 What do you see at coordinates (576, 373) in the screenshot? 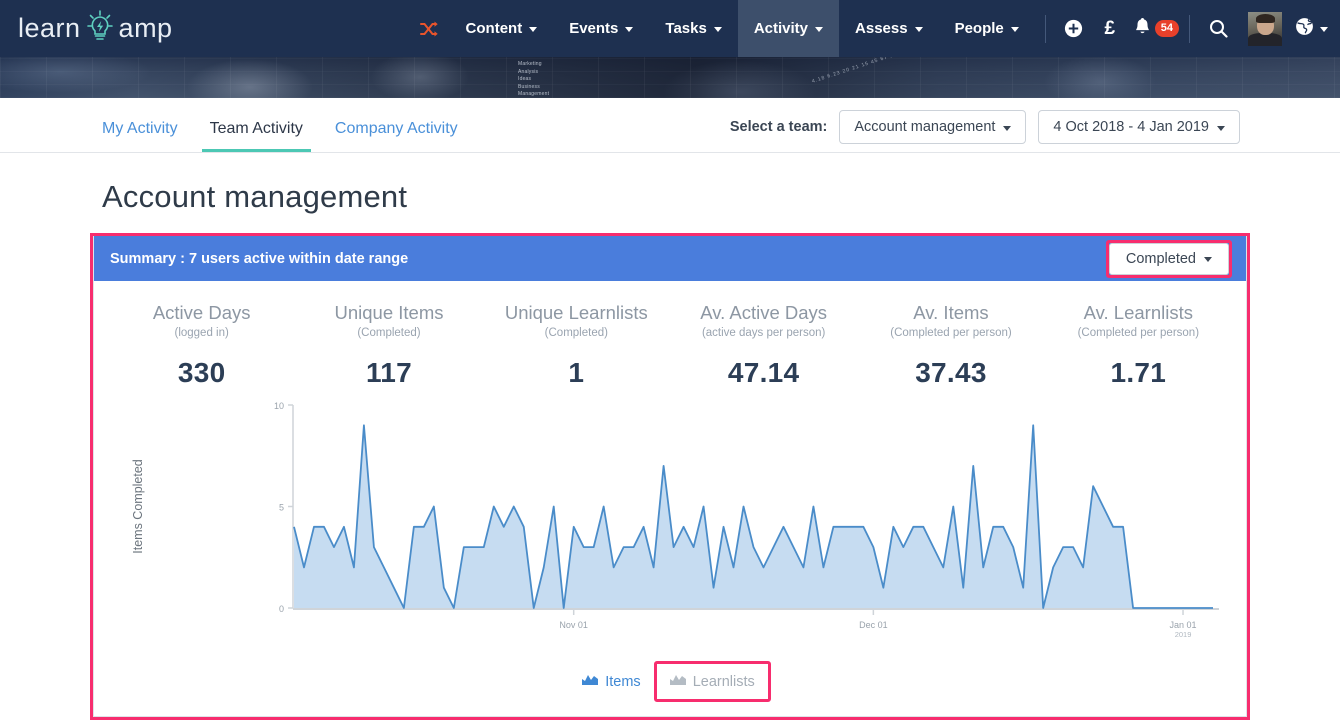
I see `stat-value: 1` at bounding box center [576, 373].